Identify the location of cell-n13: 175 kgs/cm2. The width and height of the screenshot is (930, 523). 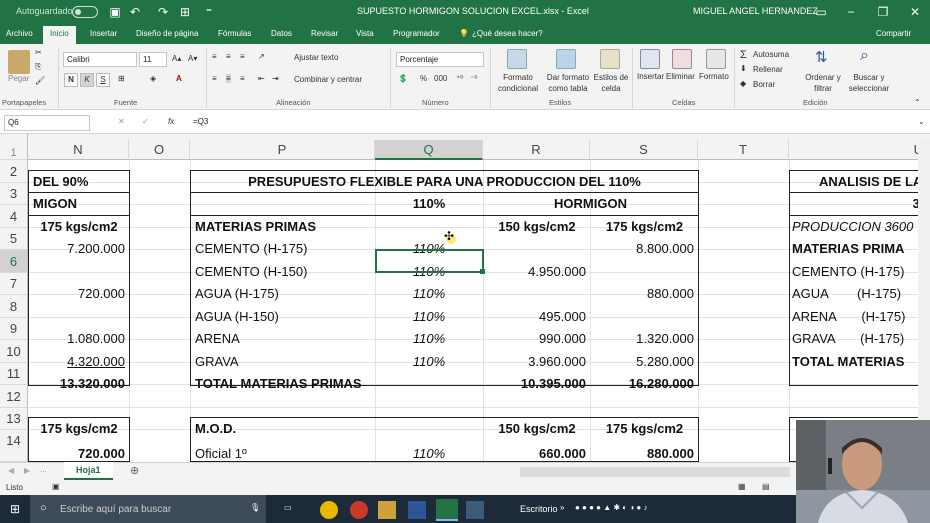
(79, 429).